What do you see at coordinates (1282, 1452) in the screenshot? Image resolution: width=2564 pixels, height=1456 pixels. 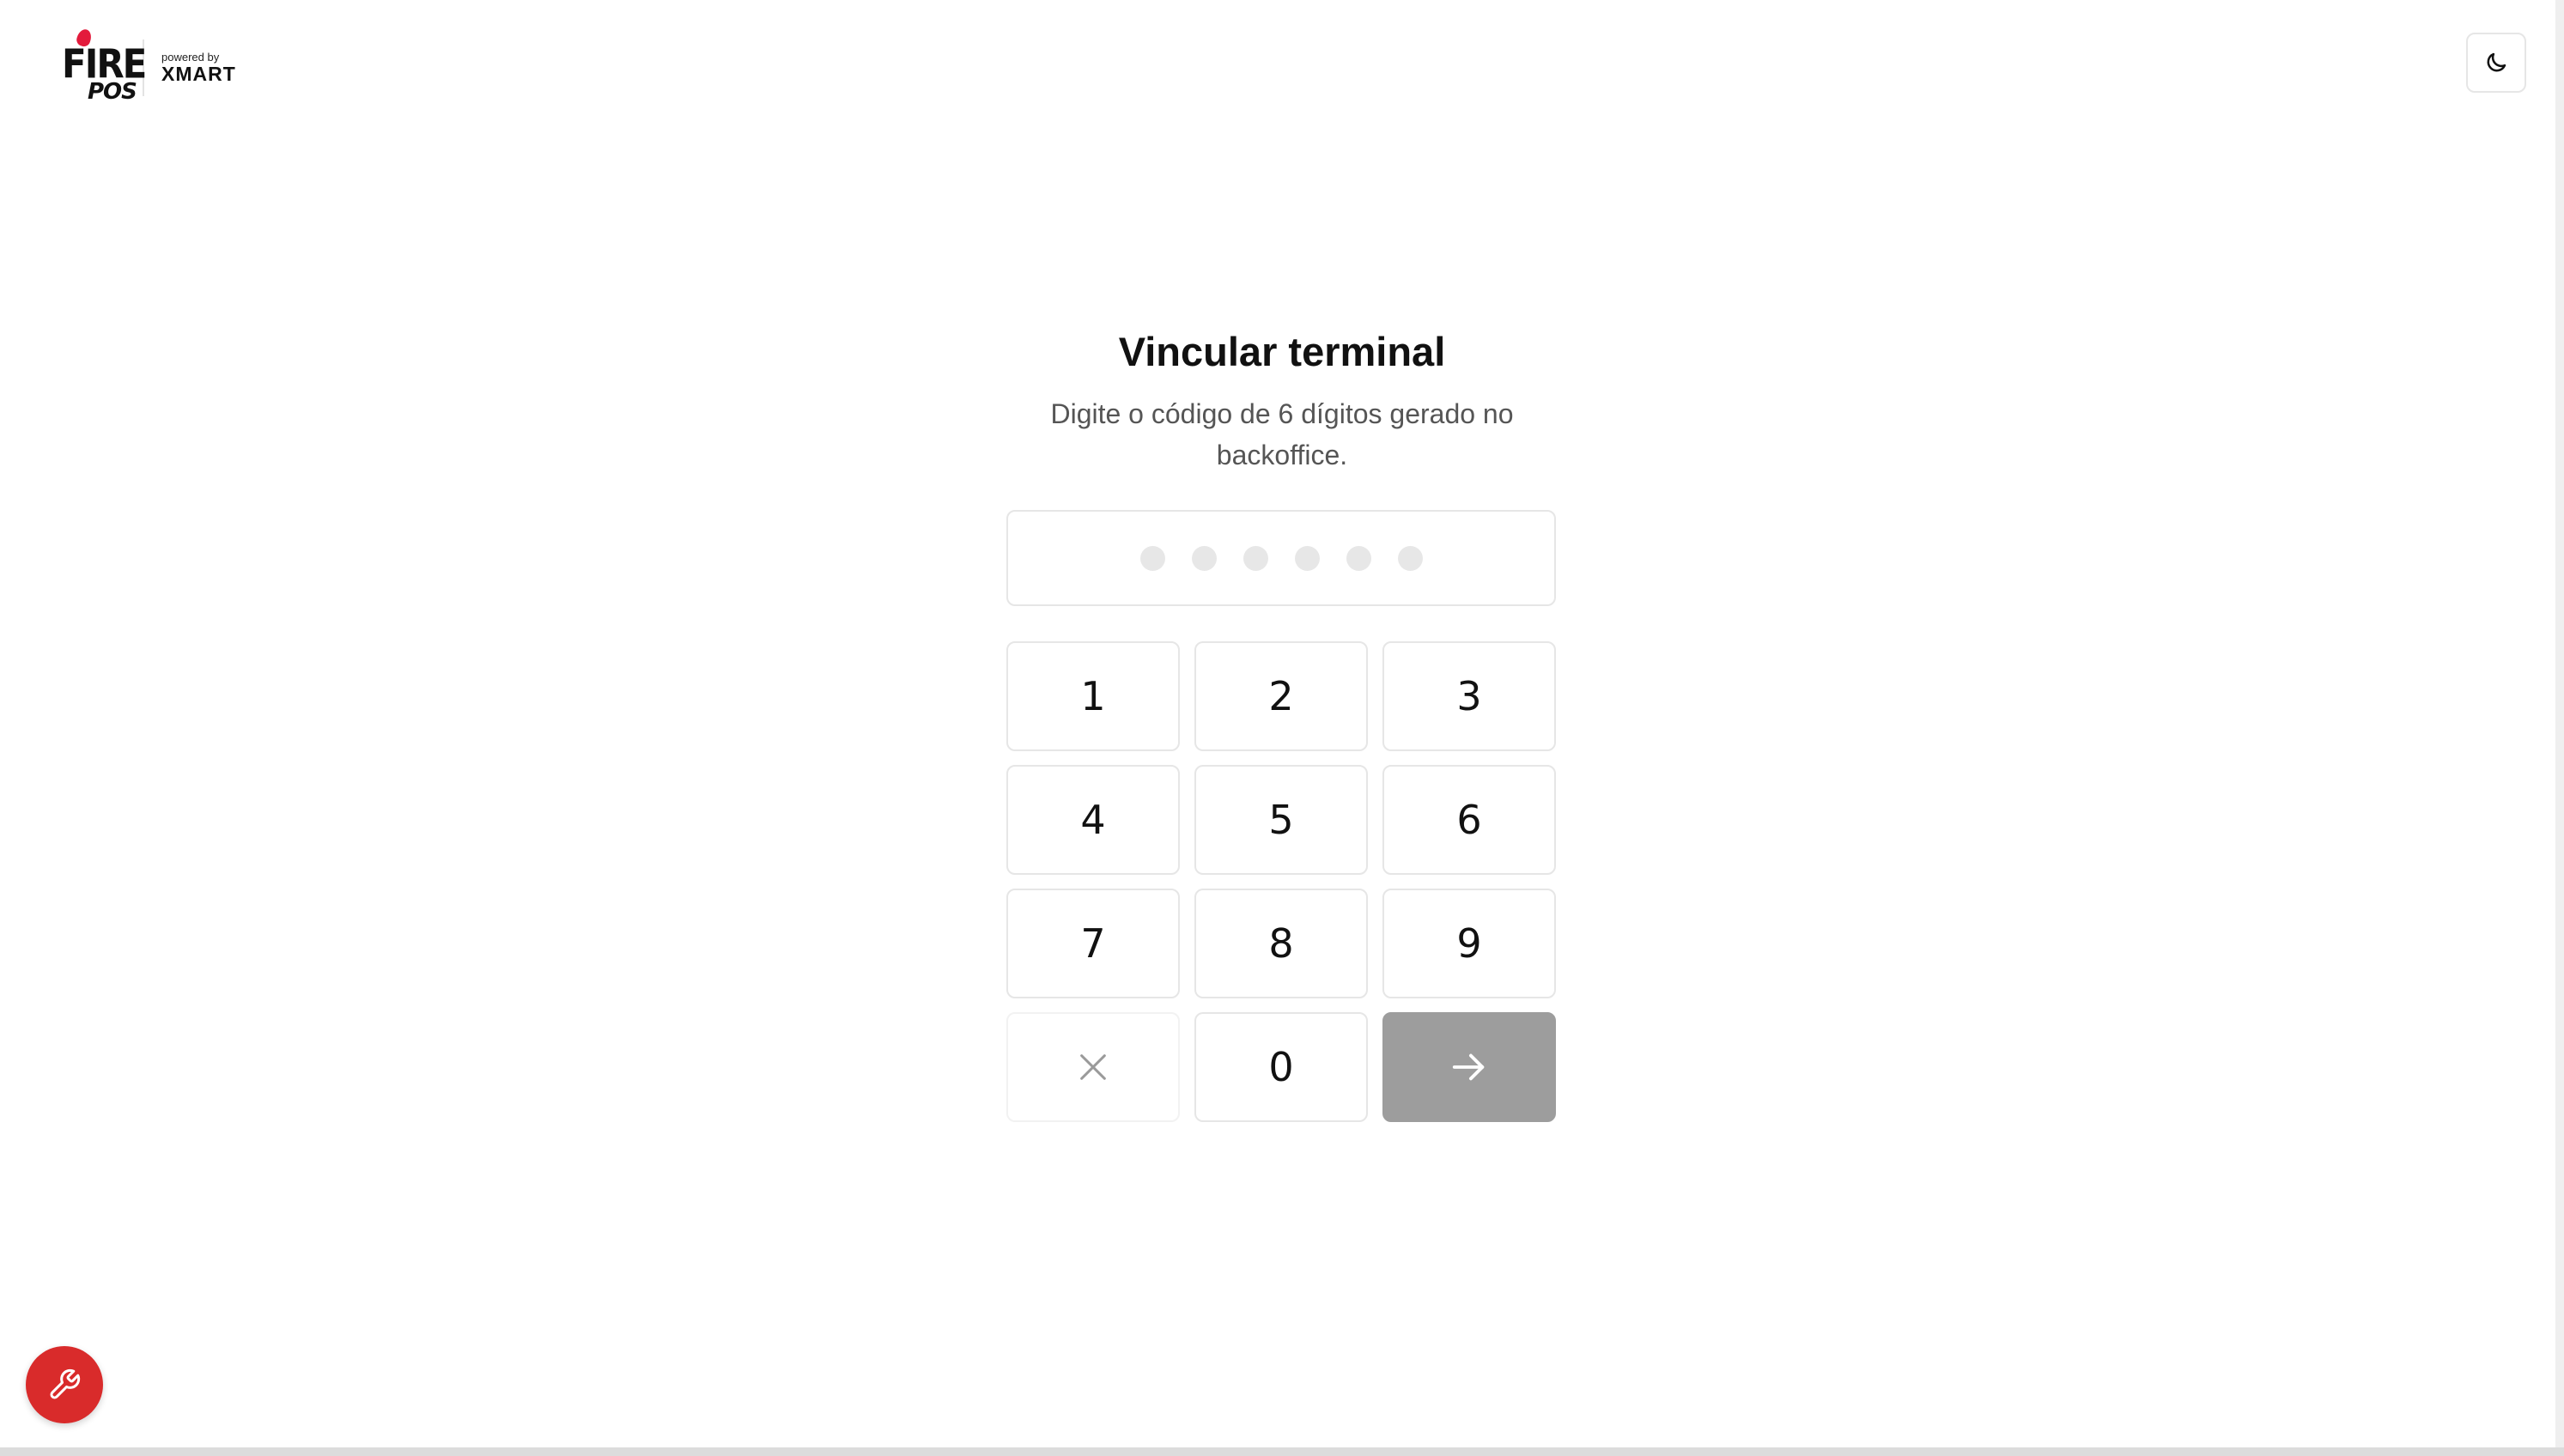 I see `window-bottom-edge` at bounding box center [1282, 1452].